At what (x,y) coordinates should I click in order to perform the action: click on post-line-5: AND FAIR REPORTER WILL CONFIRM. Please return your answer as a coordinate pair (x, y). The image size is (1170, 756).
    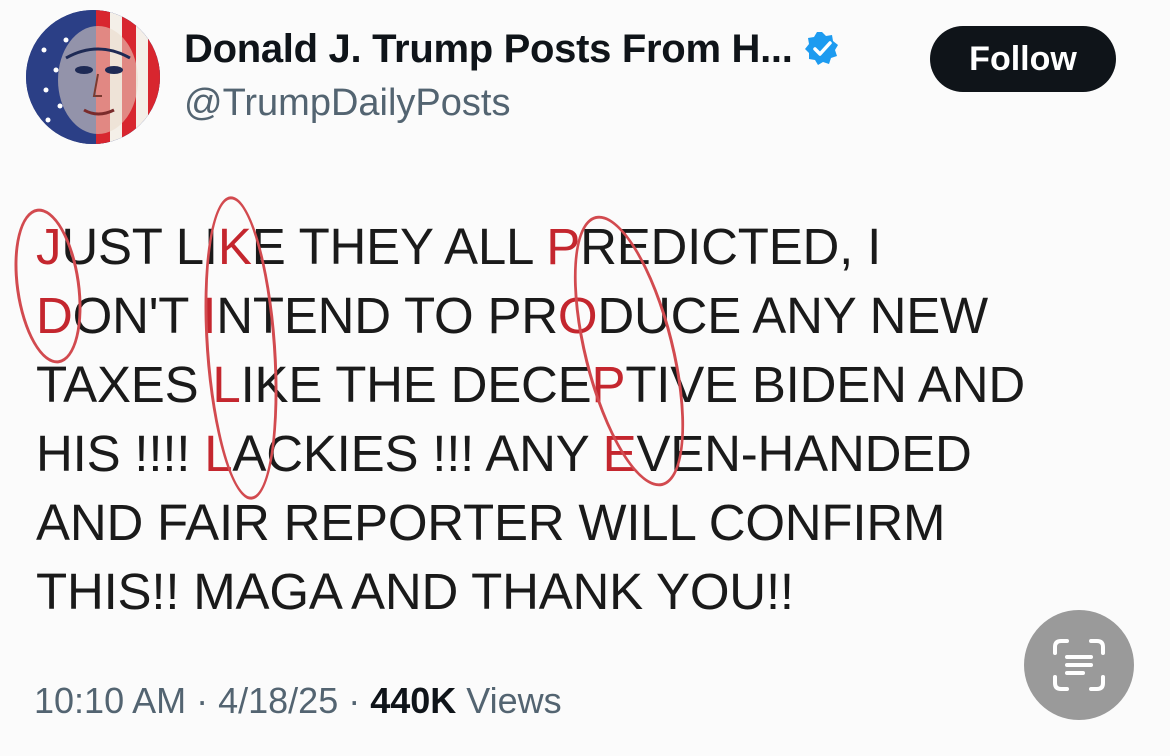
    Looking at the image, I should click on (591, 522).